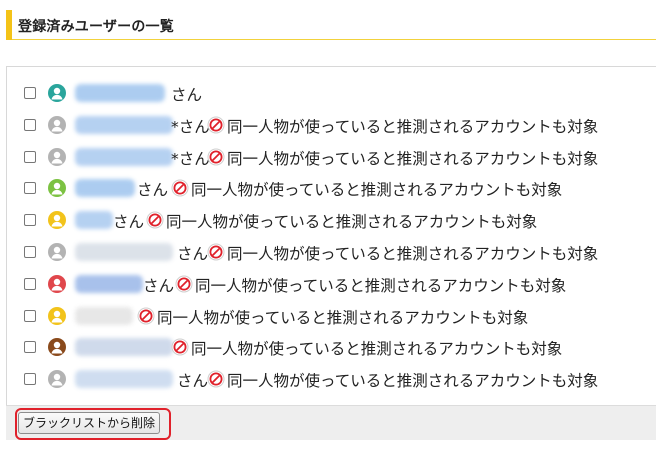 The image size is (656, 452). What do you see at coordinates (9, 25) in the screenshot?
I see `section-accent-bar` at bounding box center [9, 25].